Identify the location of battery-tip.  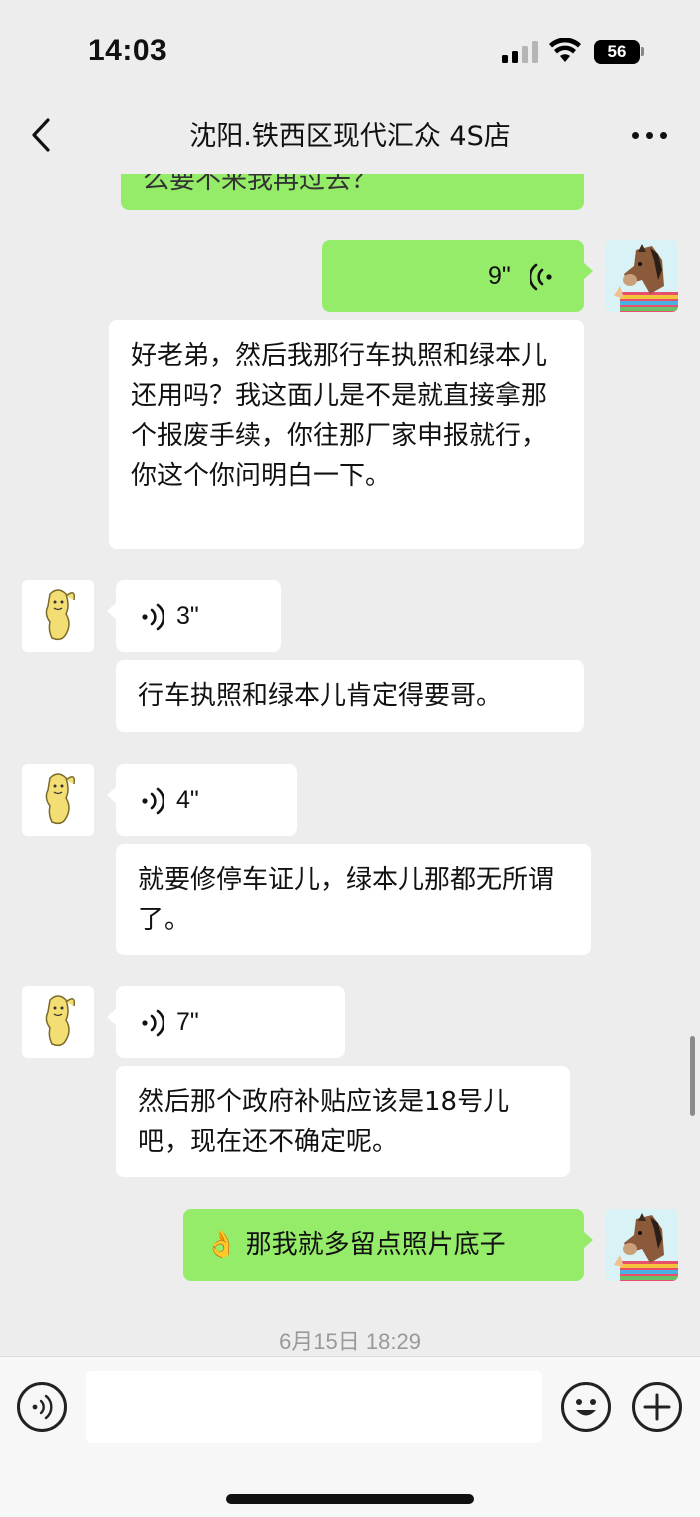
(642, 51).